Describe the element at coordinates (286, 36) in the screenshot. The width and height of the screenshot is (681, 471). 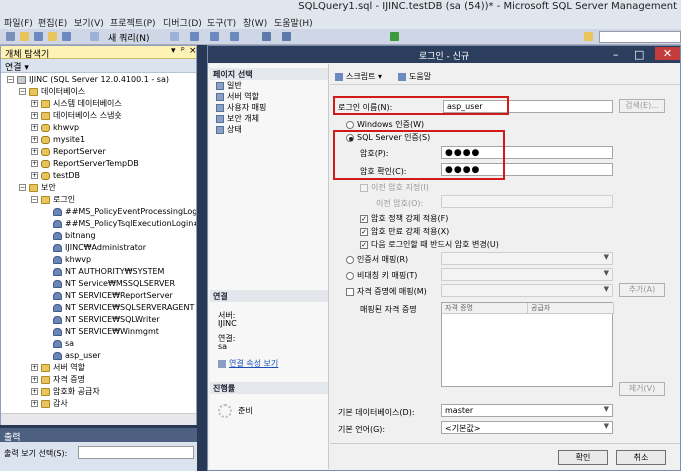
I see `redo-icon` at that location.